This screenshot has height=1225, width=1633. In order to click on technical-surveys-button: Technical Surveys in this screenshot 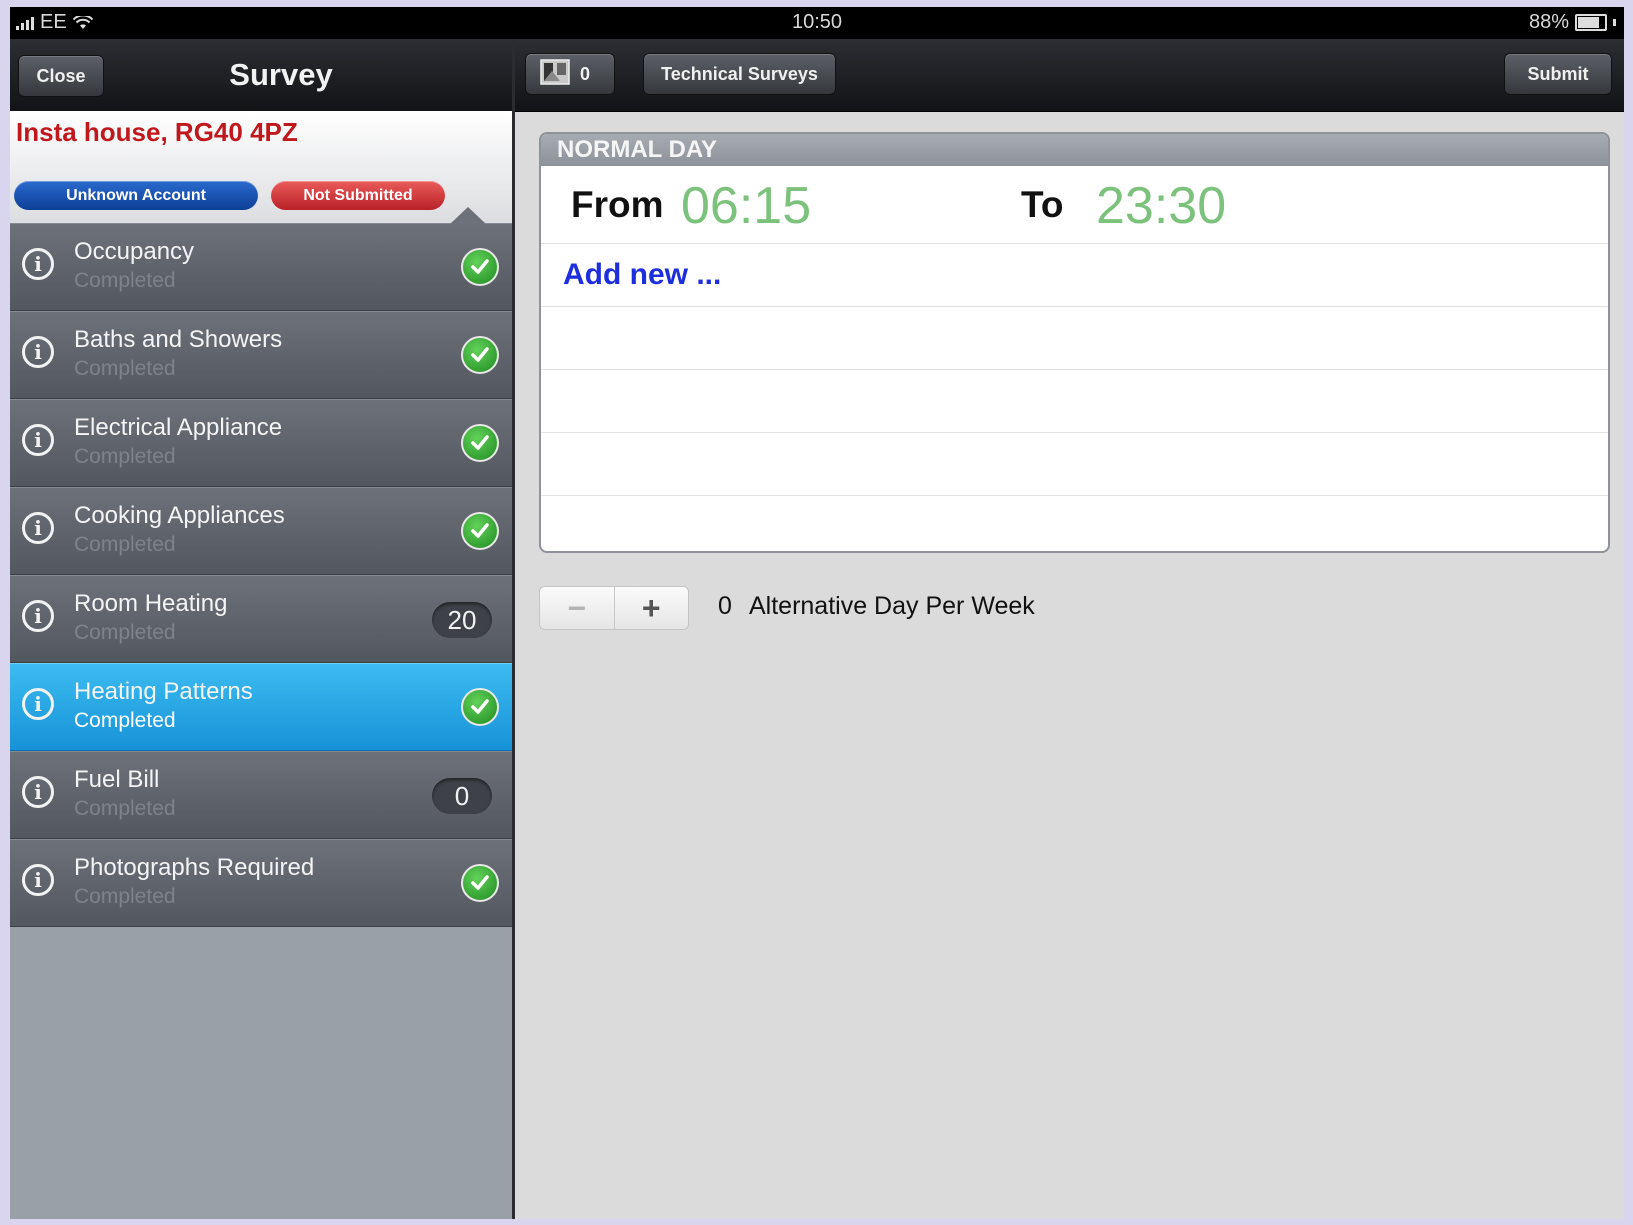, I will do `click(739, 74)`.